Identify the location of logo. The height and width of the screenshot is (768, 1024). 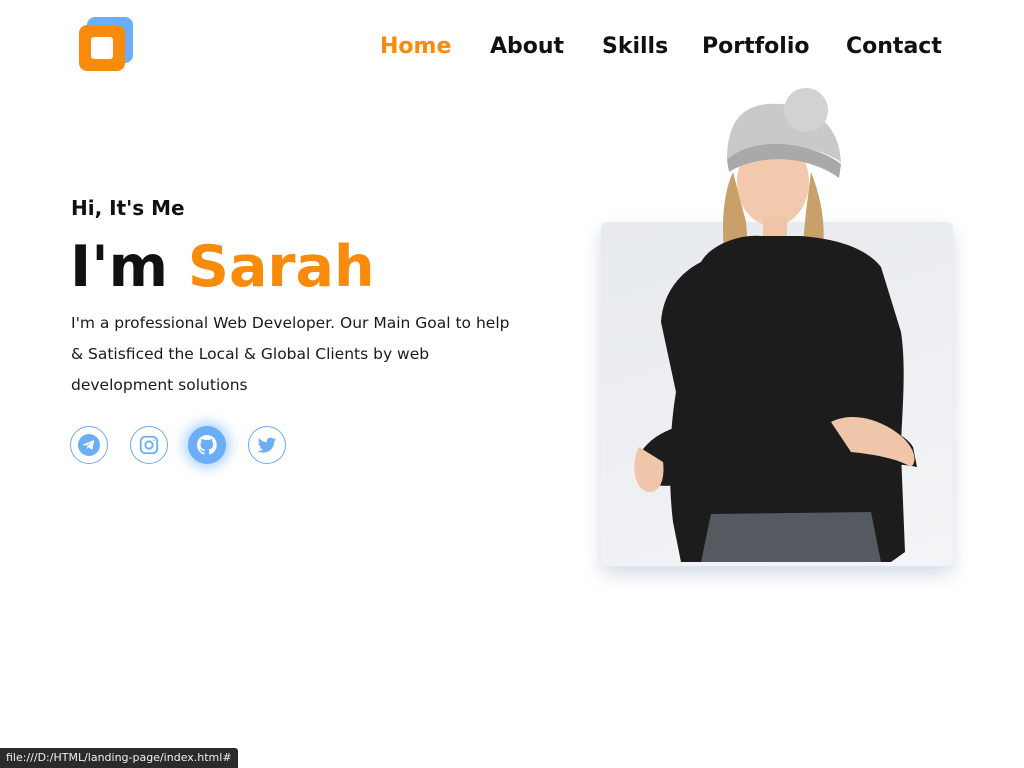
(107, 45).